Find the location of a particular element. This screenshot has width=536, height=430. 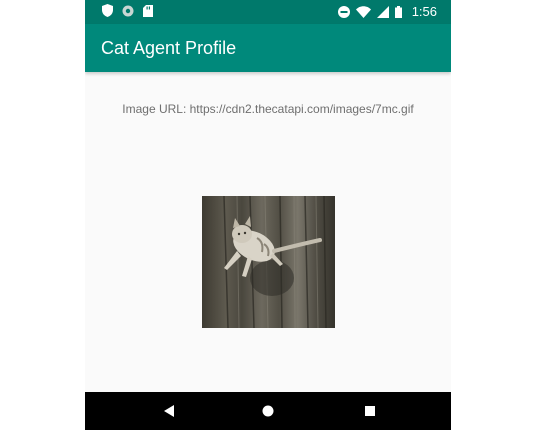

signal-icon is located at coordinates (382, 12).